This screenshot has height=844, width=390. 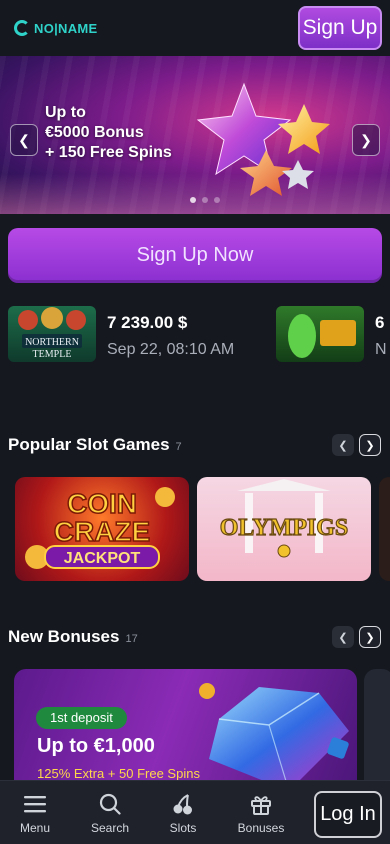 What do you see at coordinates (65, 112) in the screenshot?
I see `banner-line-1: Up to` at bounding box center [65, 112].